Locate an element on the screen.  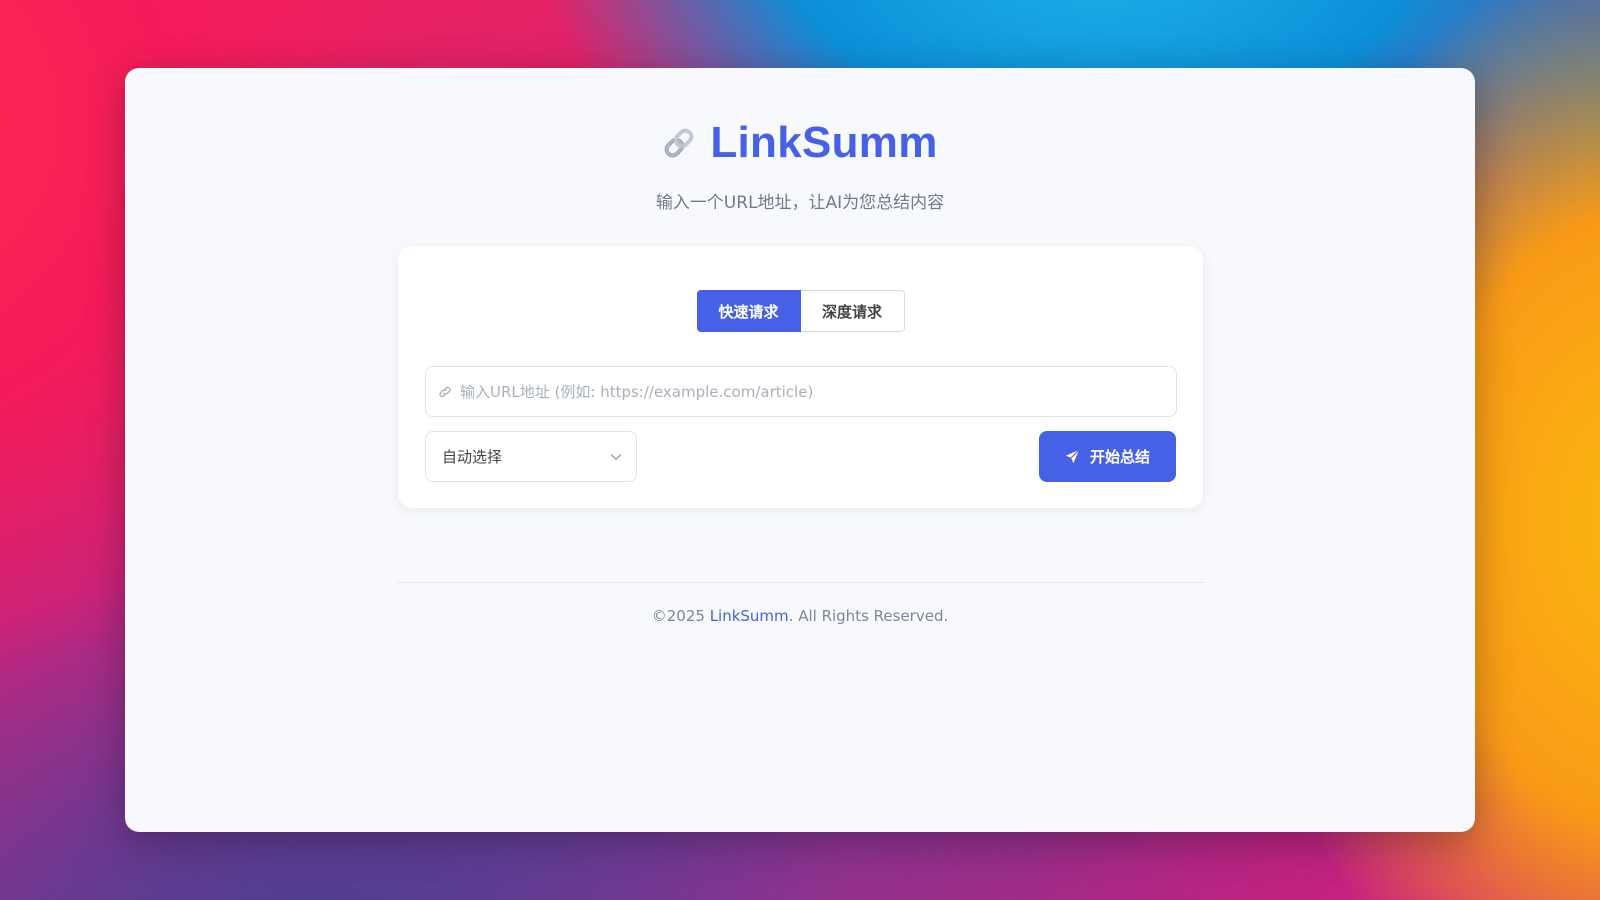
tab-quick-request: 快速请求 is located at coordinates (748, 311).